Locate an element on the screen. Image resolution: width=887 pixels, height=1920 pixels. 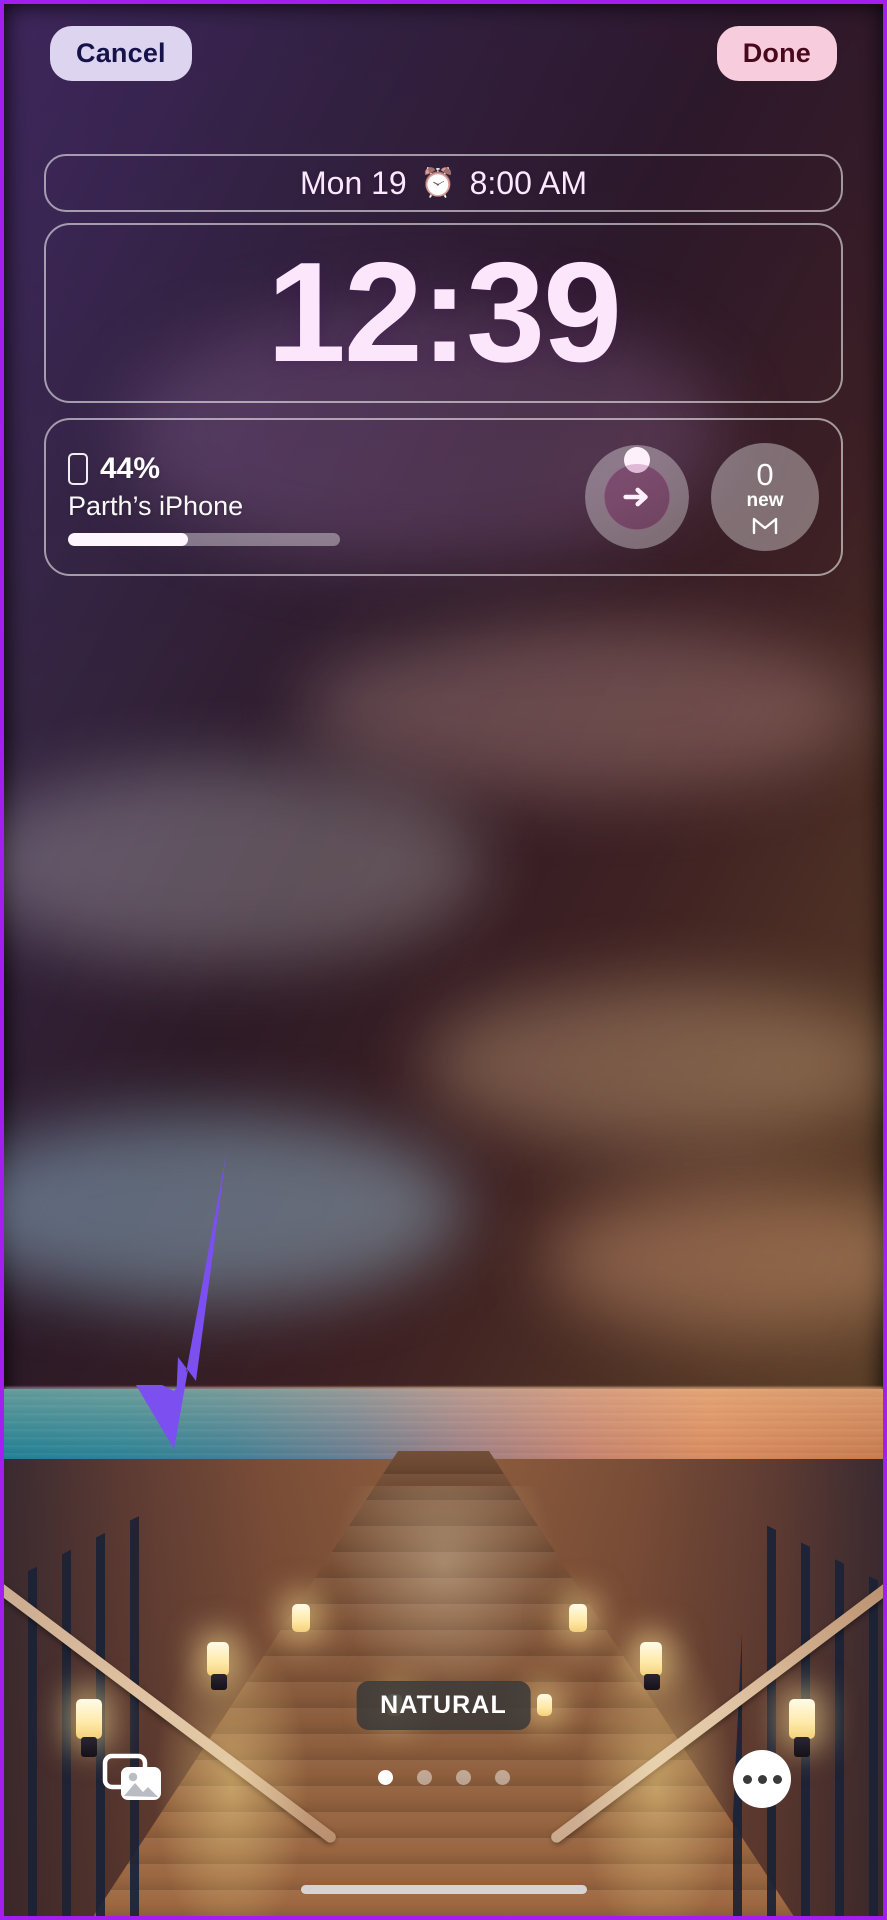
clock-time: 12:39 is located at coordinates (444, 312).